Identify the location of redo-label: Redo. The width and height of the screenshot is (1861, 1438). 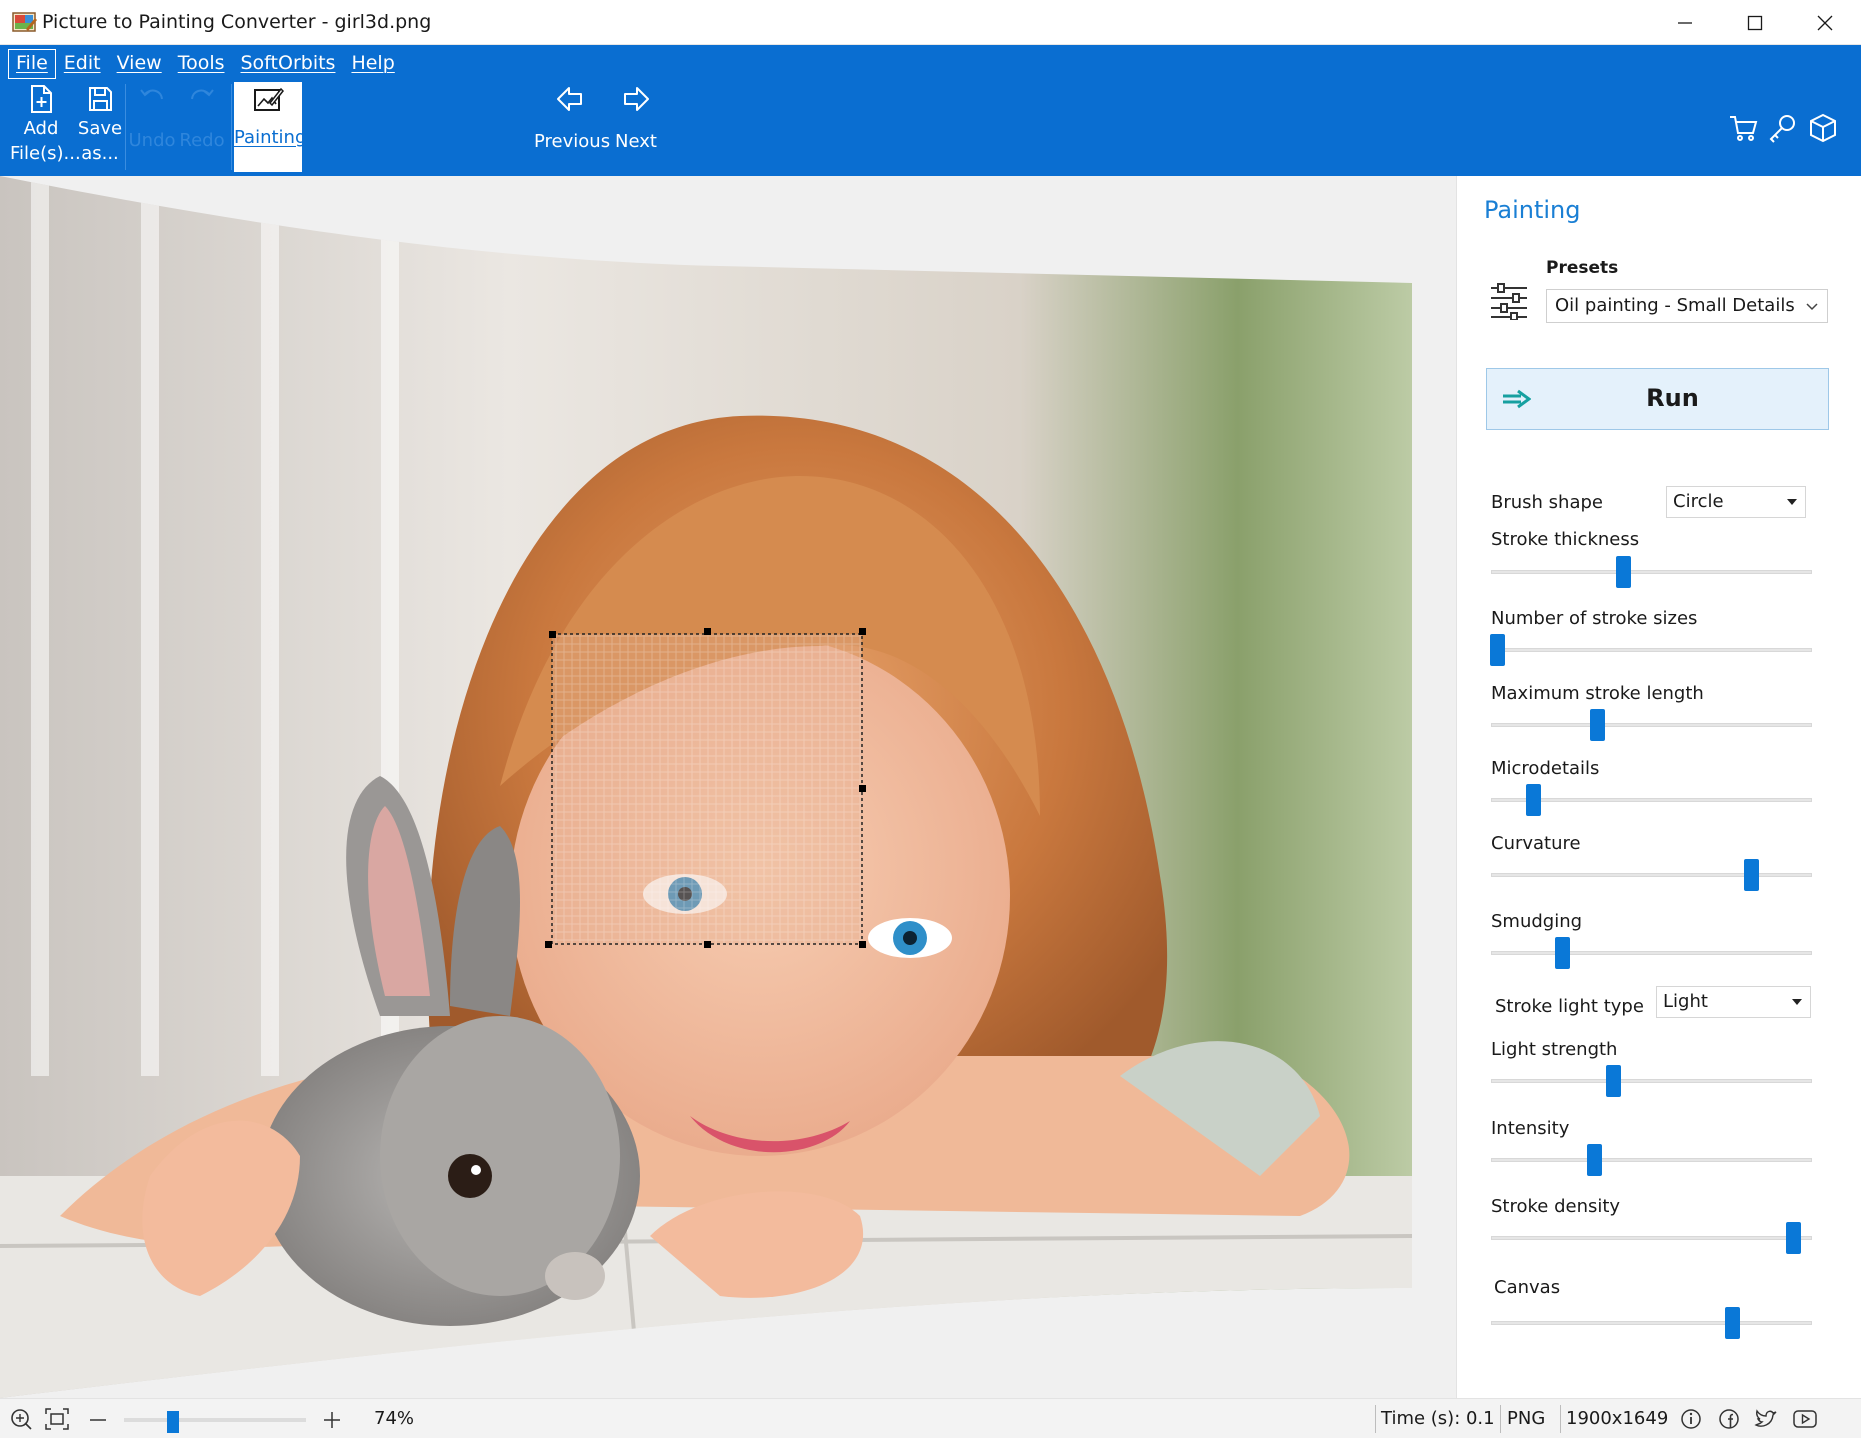
(202, 140).